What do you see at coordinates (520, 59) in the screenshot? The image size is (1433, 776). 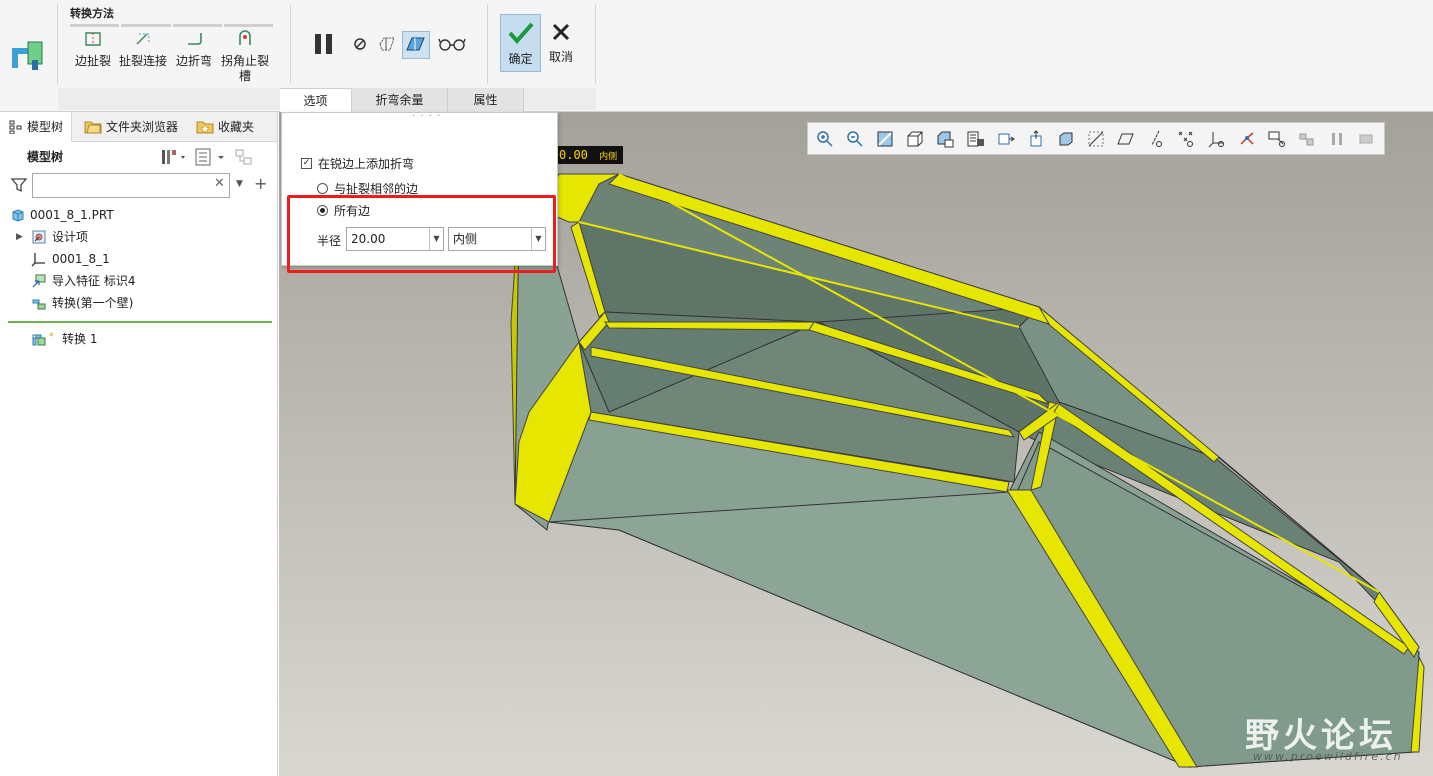 I see `ok-label: 确定` at bounding box center [520, 59].